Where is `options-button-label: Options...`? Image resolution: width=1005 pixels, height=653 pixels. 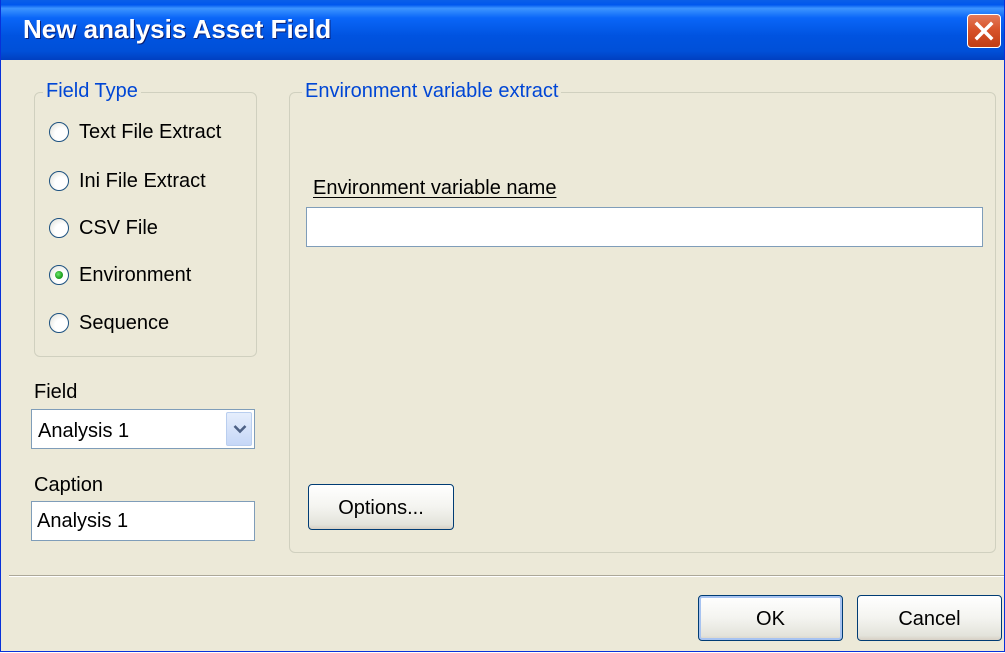 options-button-label: Options... is located at coordinates (381, 508).